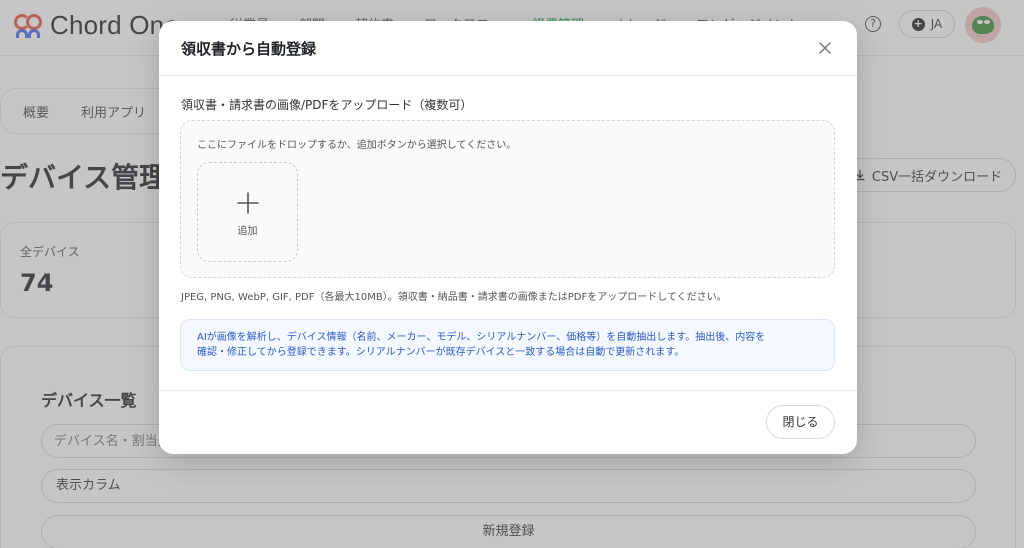 This screenshot has width=1024, height=548. I want to click on plus-icon, so click(248, 203).